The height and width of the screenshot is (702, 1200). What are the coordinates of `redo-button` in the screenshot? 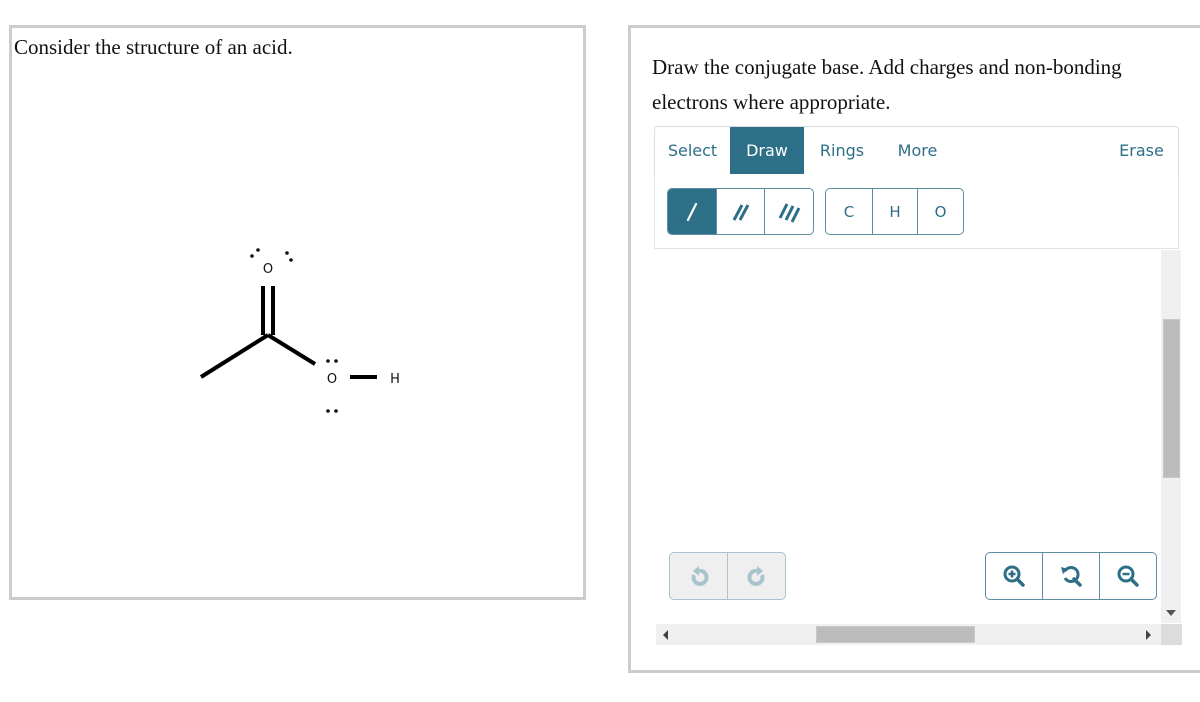 It's located at (756, 576).